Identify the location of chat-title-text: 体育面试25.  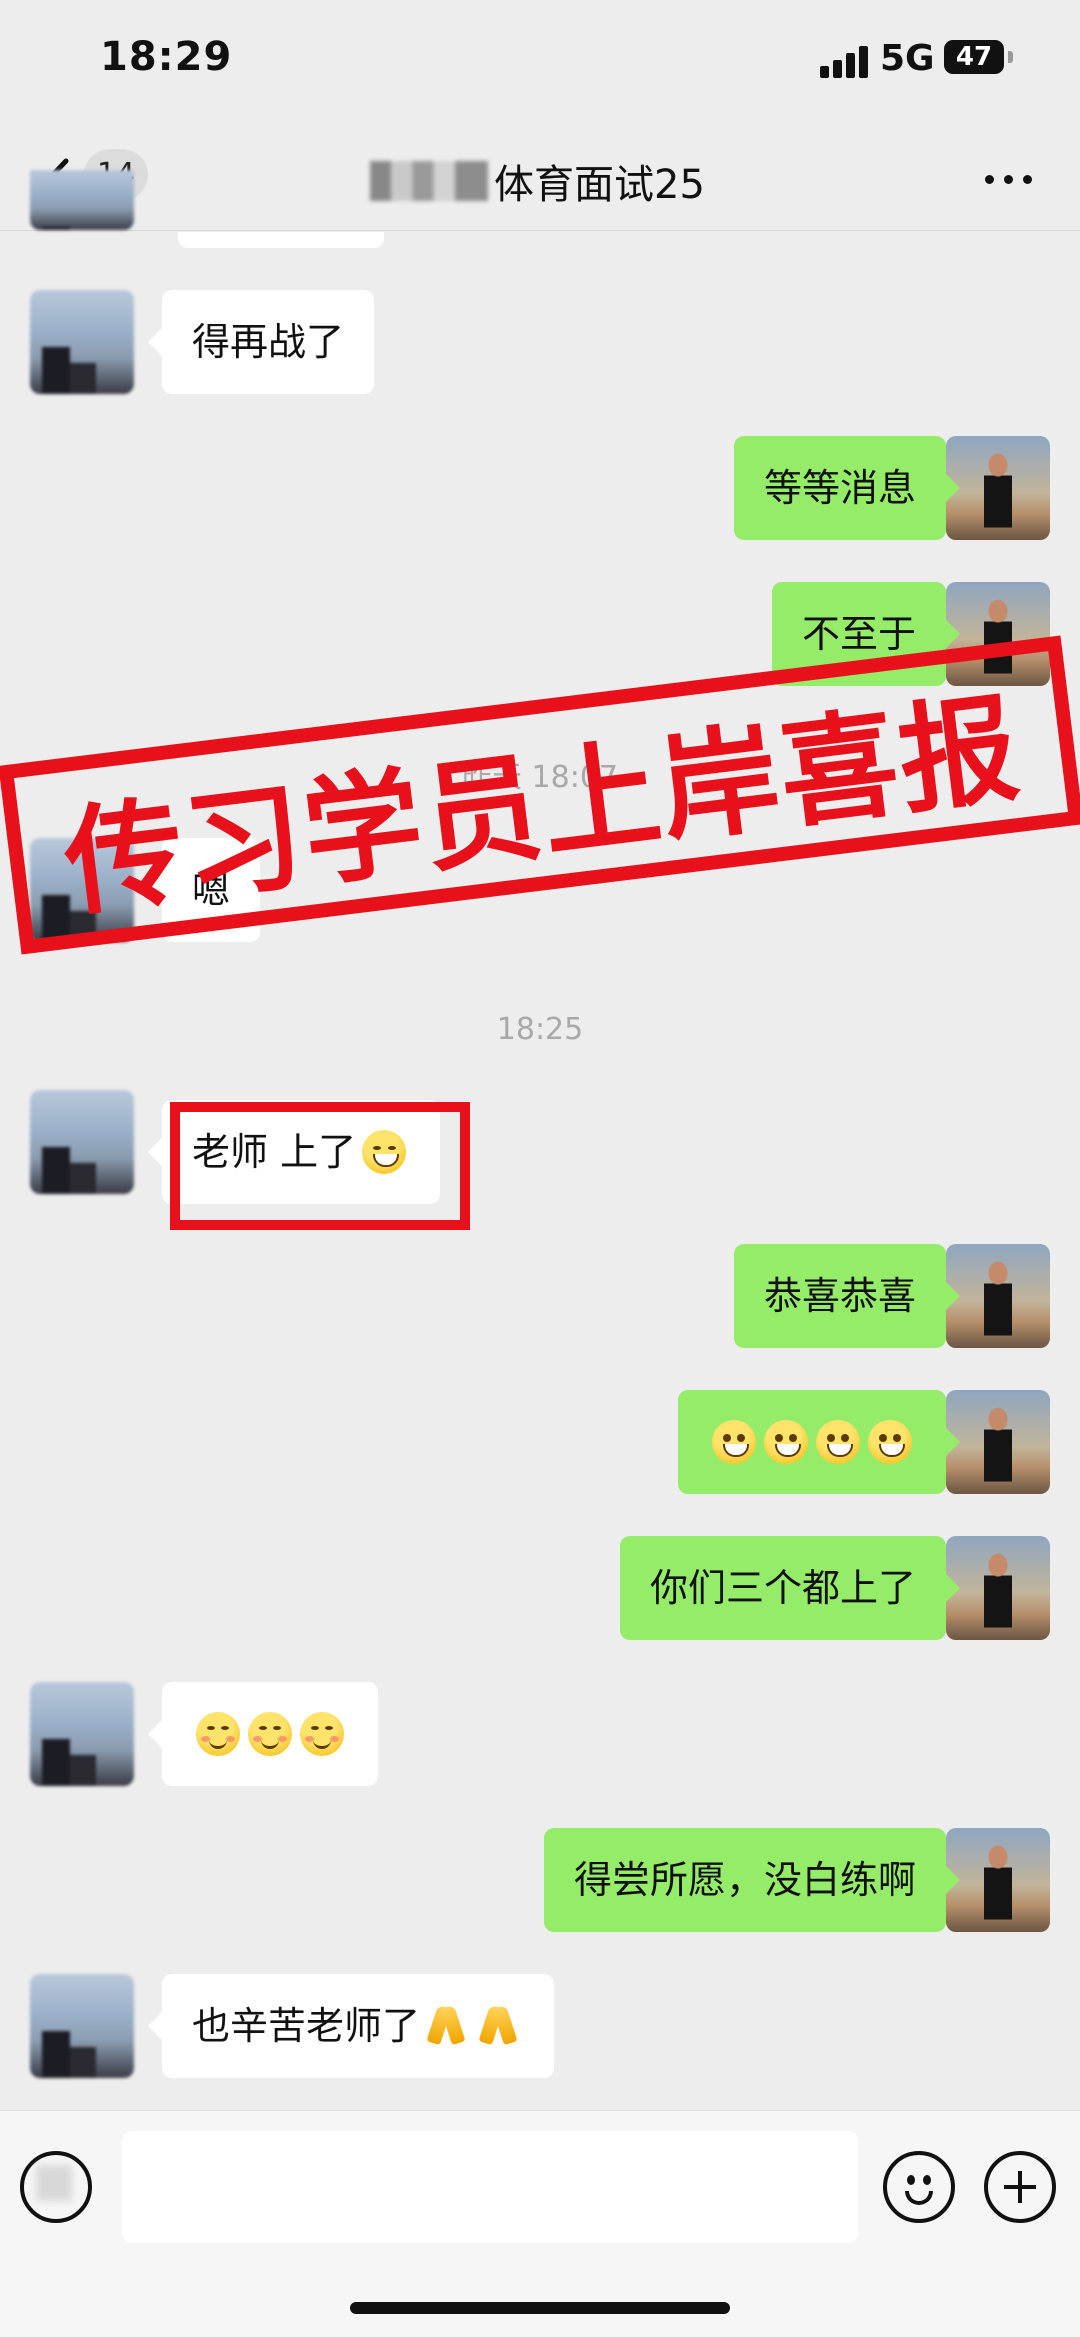
(599, 185).